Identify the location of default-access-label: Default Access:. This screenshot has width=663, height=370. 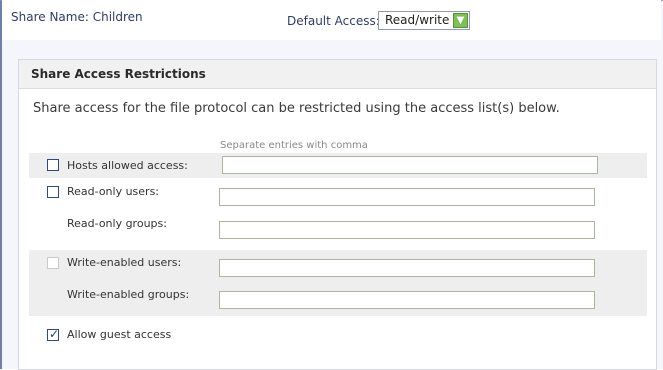
(333, 21).